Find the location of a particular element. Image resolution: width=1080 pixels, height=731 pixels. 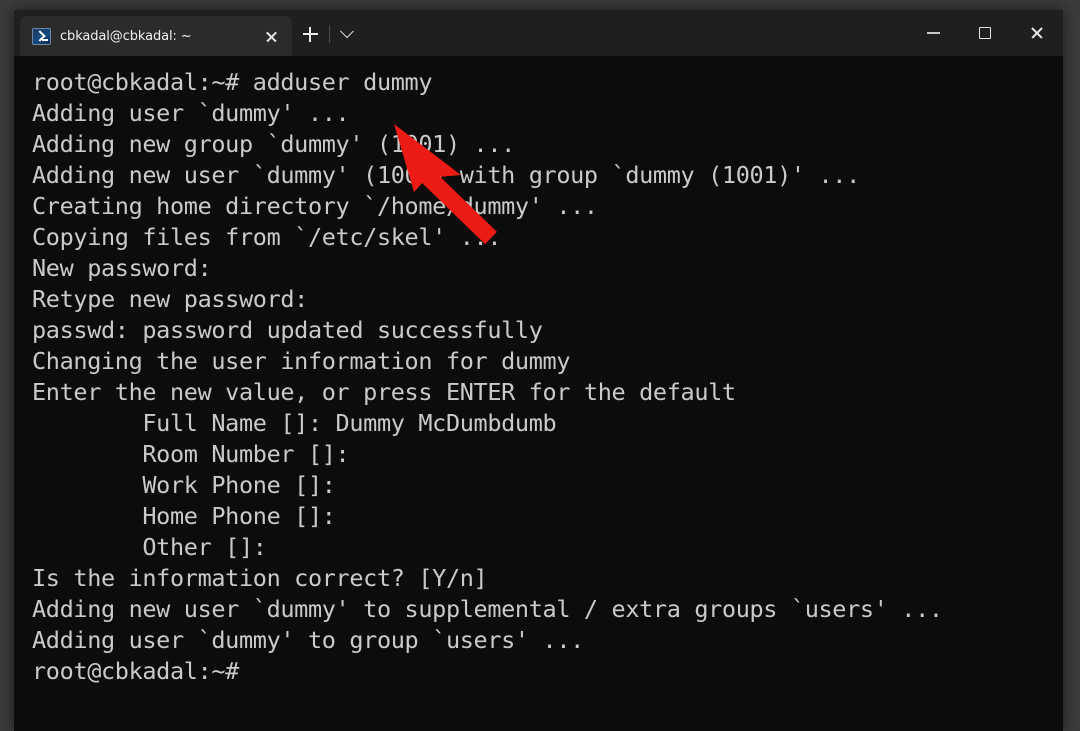

minimize-icon is located at coordinates (933, 33).